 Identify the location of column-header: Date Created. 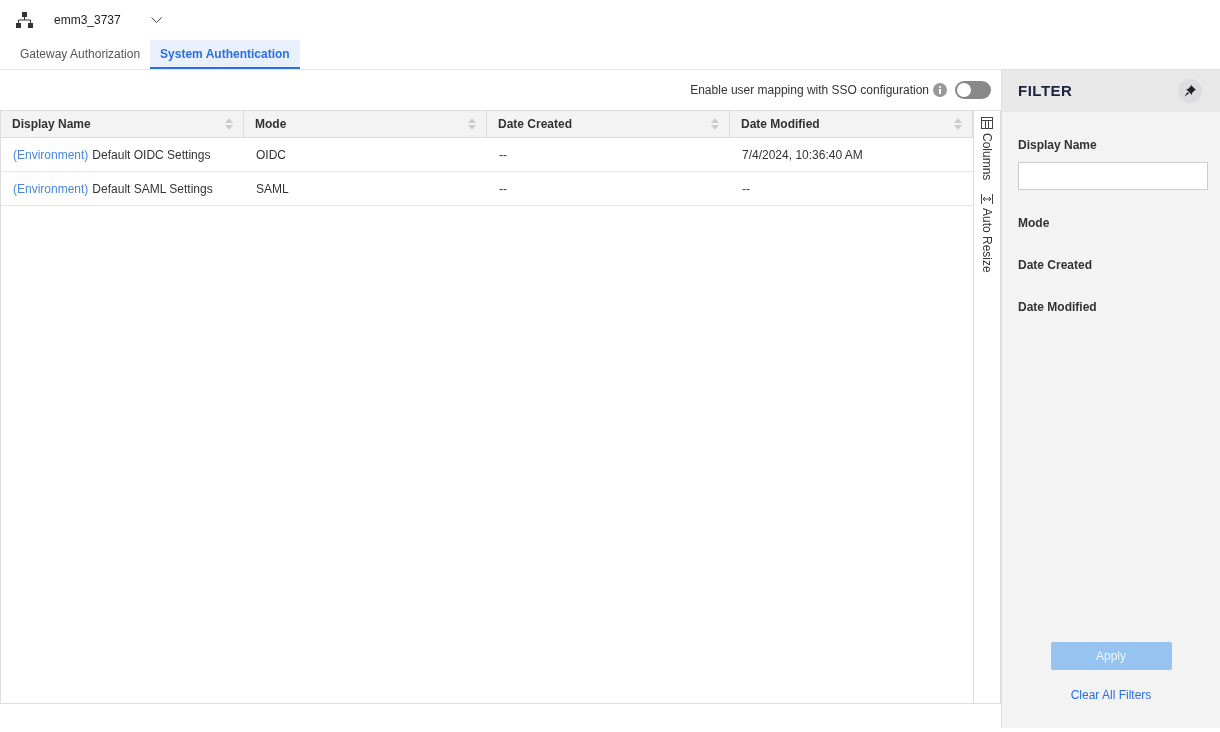
(535, 124).